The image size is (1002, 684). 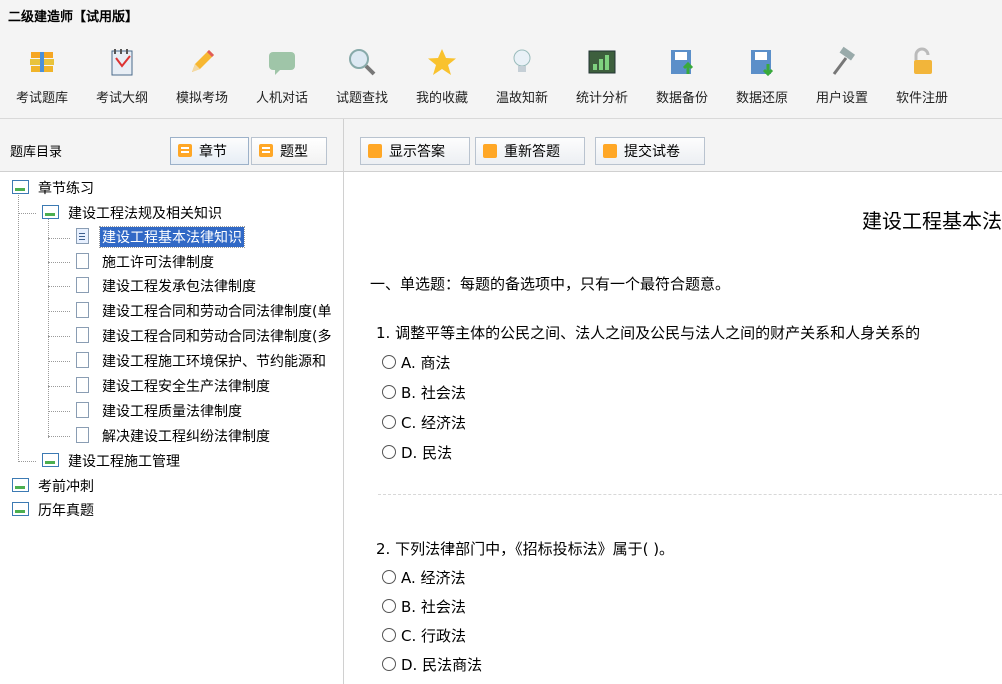 What do you see at coordinates (427, 453) in the screenshot?
I see `option-label: D. 民法` at bounding box center [427, 453].